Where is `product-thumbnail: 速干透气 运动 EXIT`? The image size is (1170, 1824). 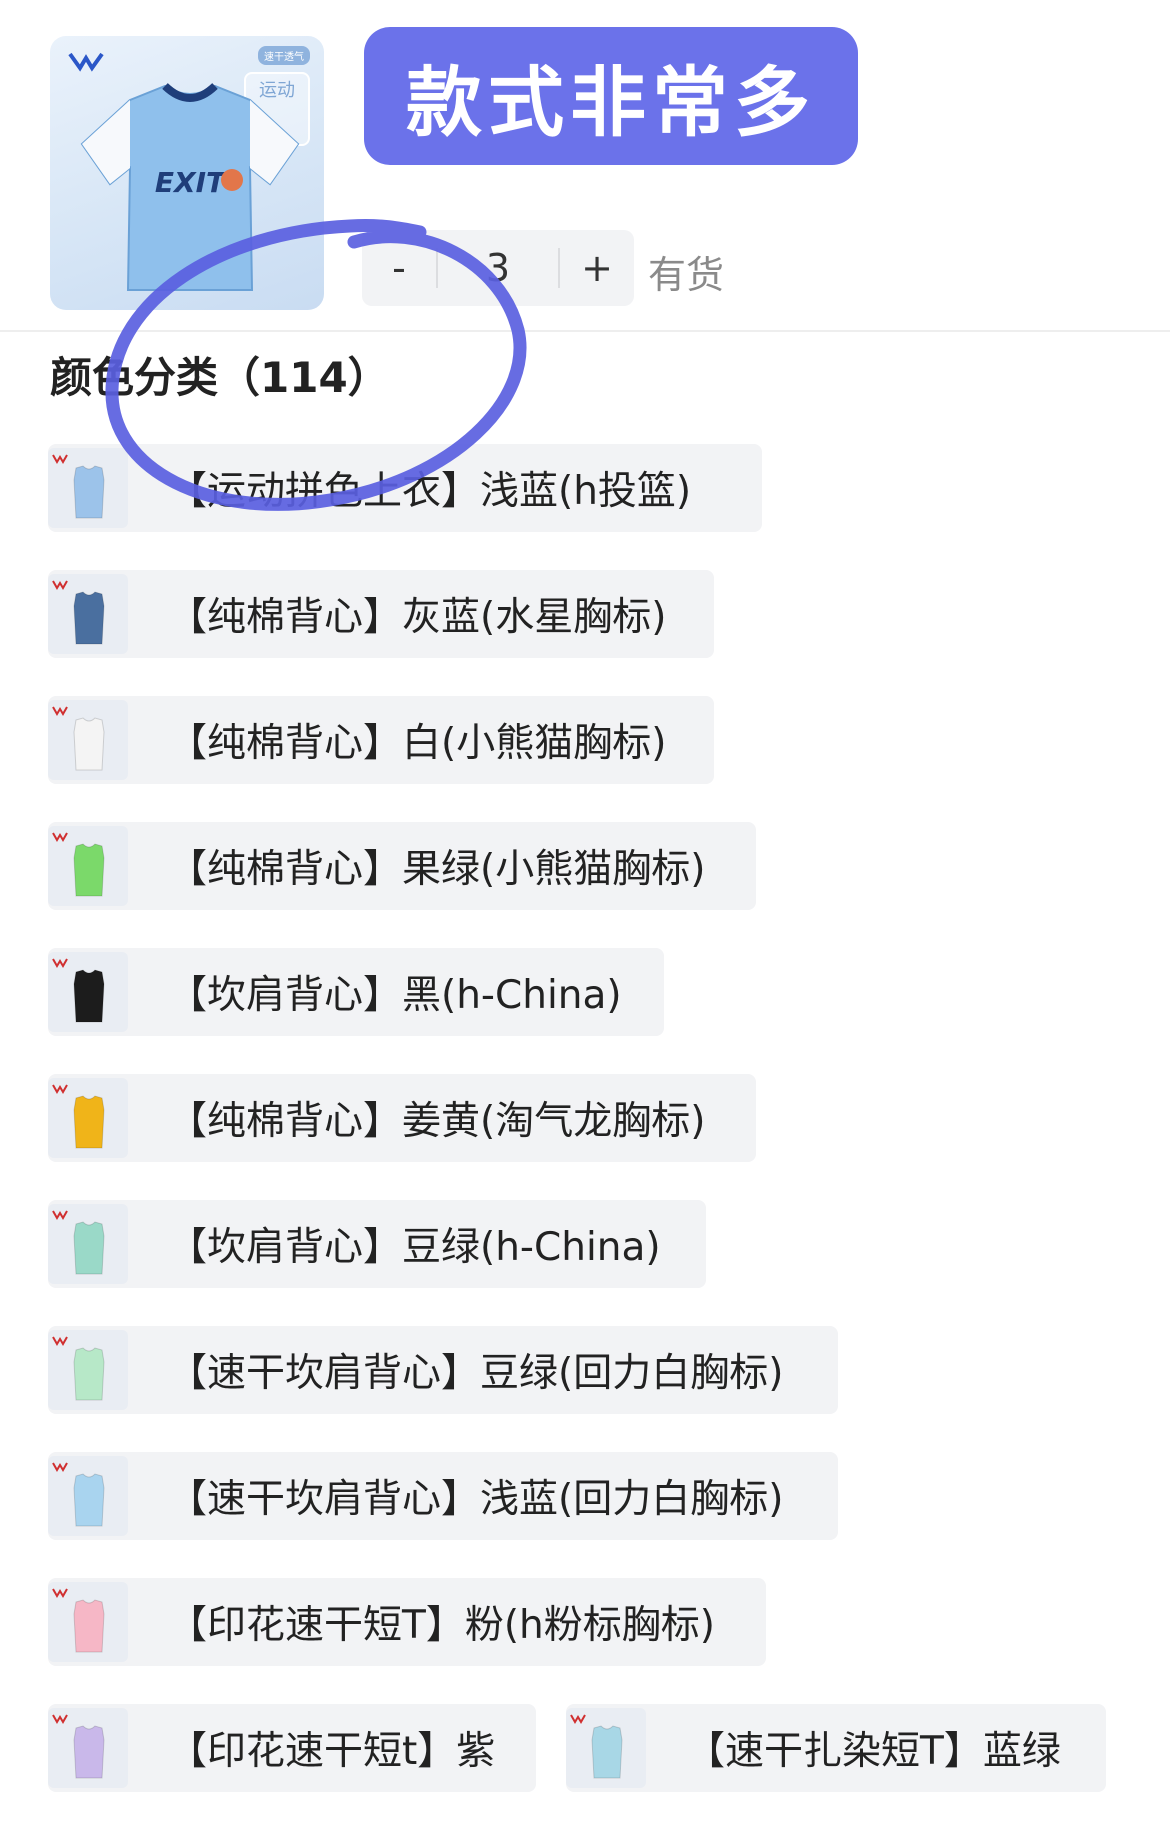 product-thumbnail: 速干透气 运动 EXIT is located at coordinates (187, 173).